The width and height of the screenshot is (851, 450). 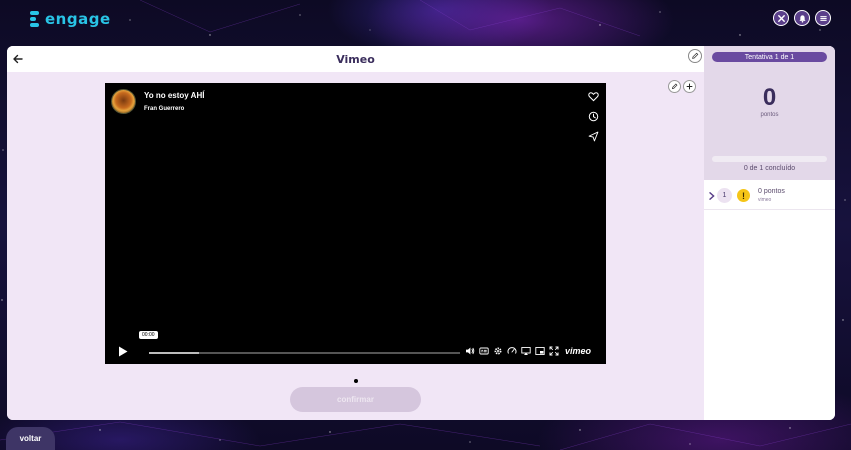 I want to click on add-video-button, so click(x=689, y=86).